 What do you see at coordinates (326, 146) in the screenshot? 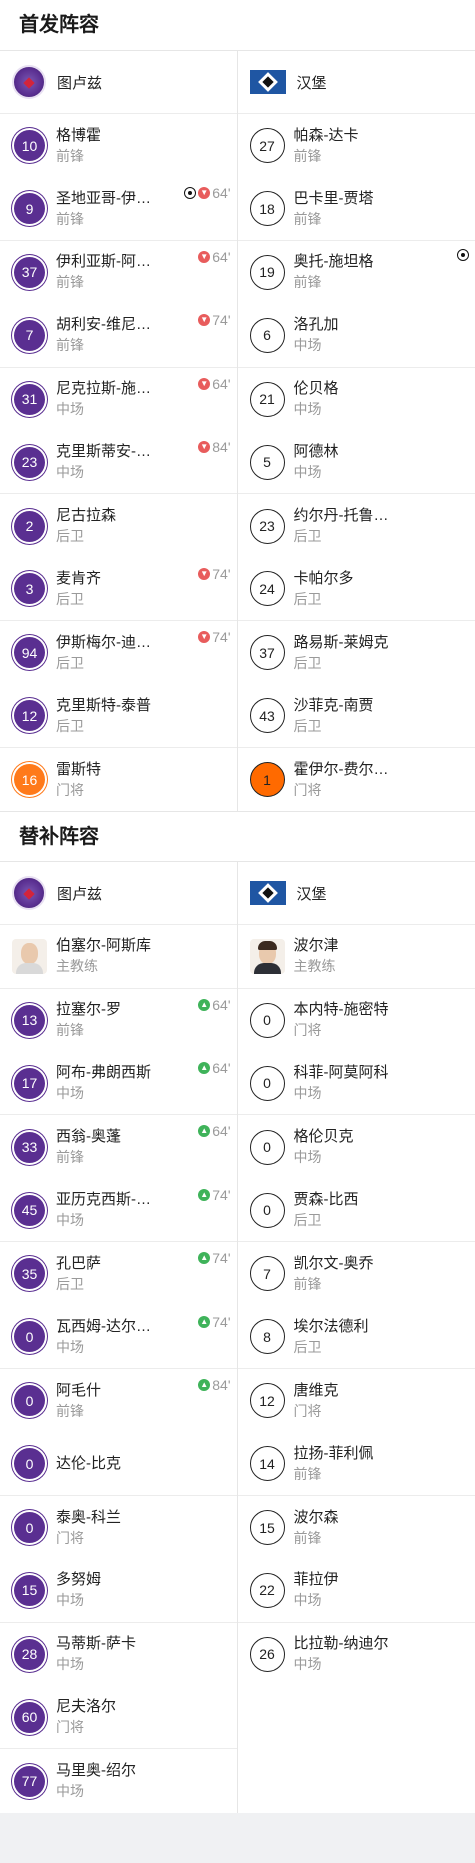
I see `player-info: 帕森-达卡 前锋` at bounding box center [326, 146].